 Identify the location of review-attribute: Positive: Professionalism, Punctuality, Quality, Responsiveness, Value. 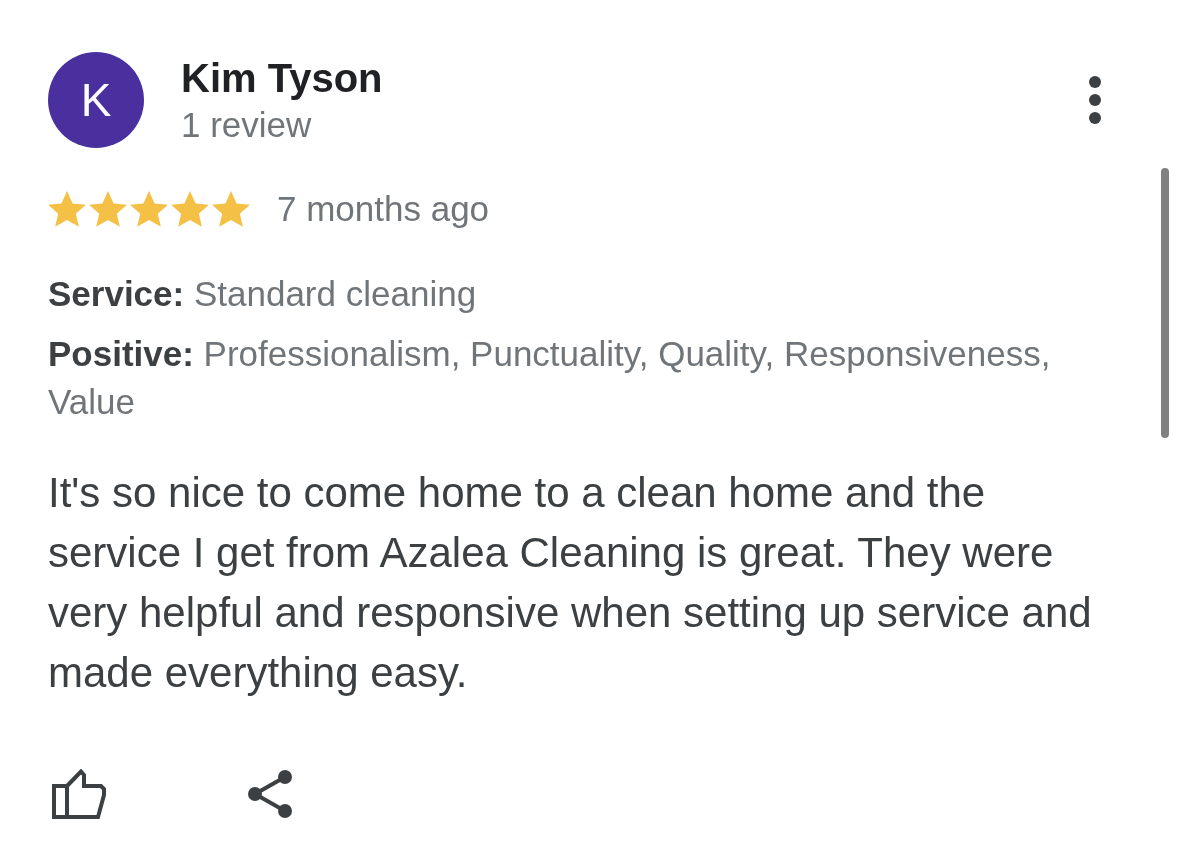
(550, 378).